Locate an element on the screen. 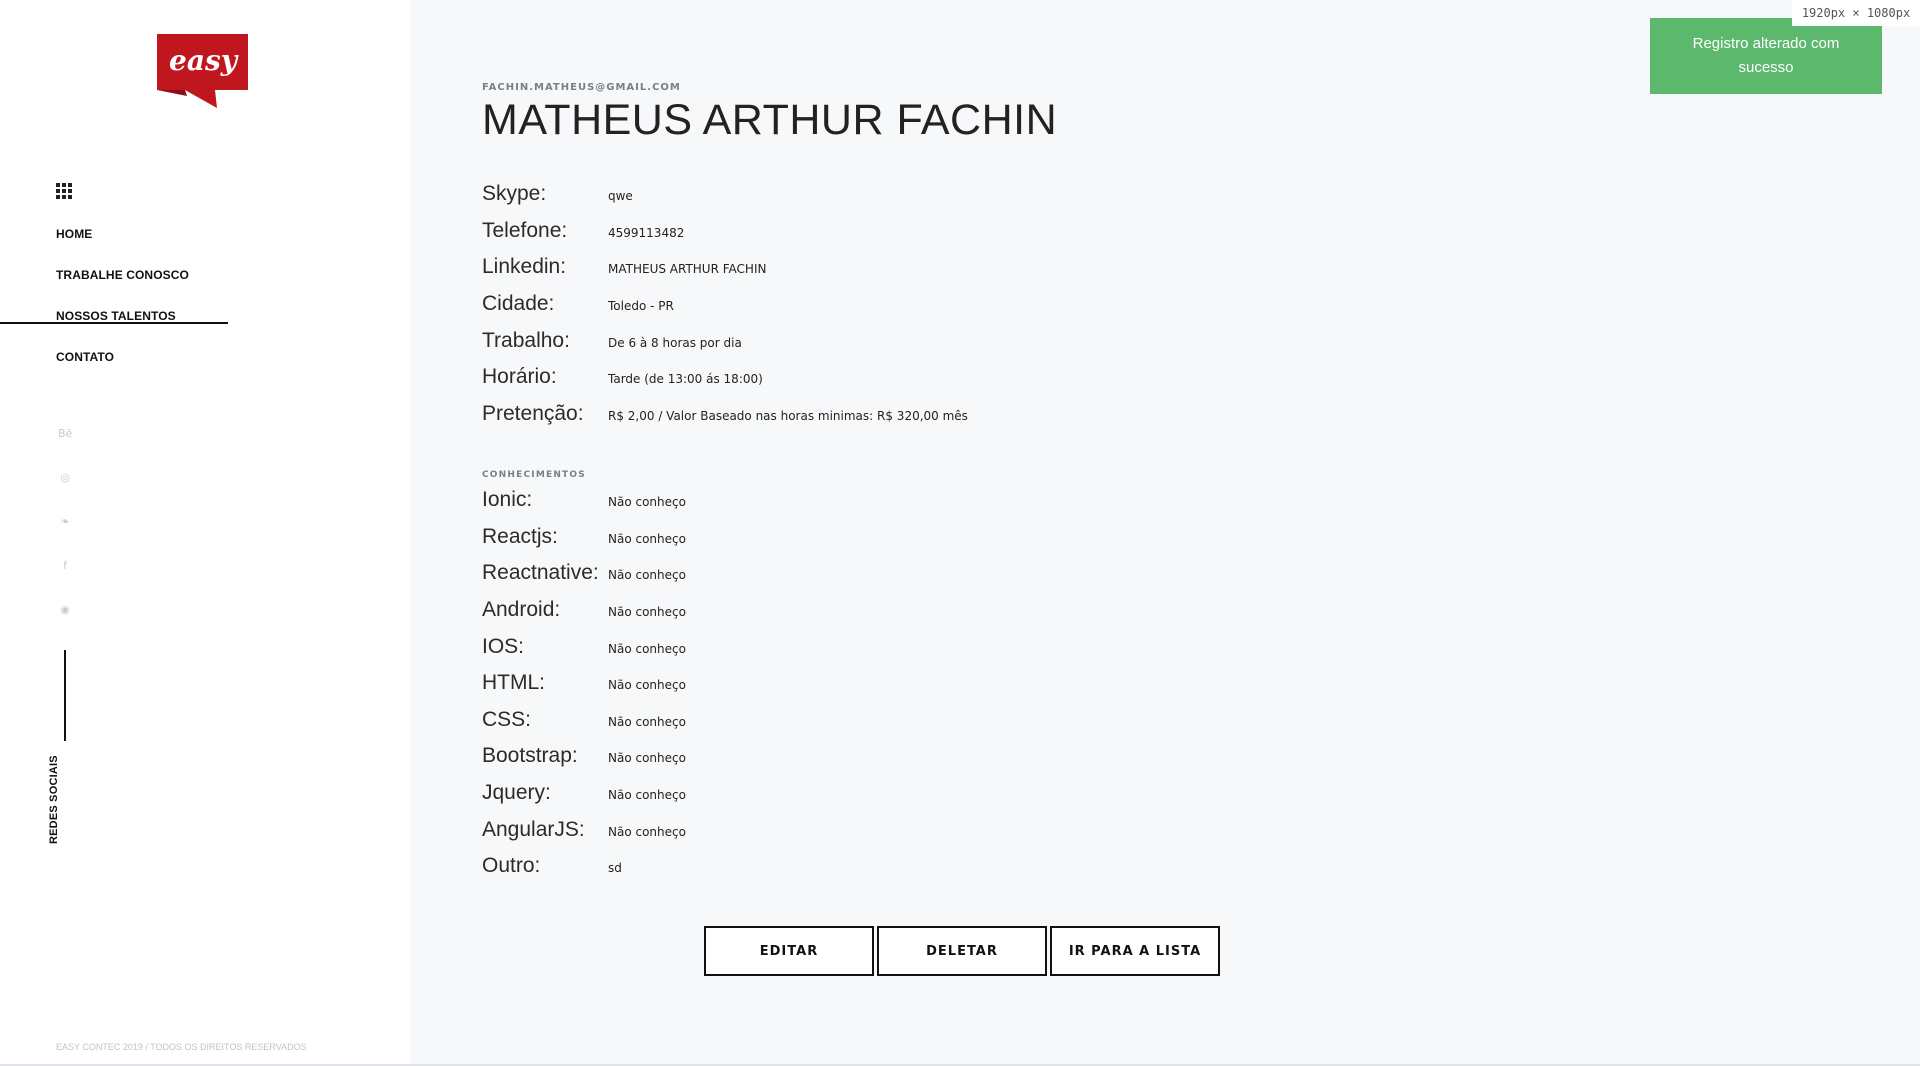 The height and width of the screenshot is (1066, 1920). skill-label: Reactnative: is located at coordinates (540, 573).